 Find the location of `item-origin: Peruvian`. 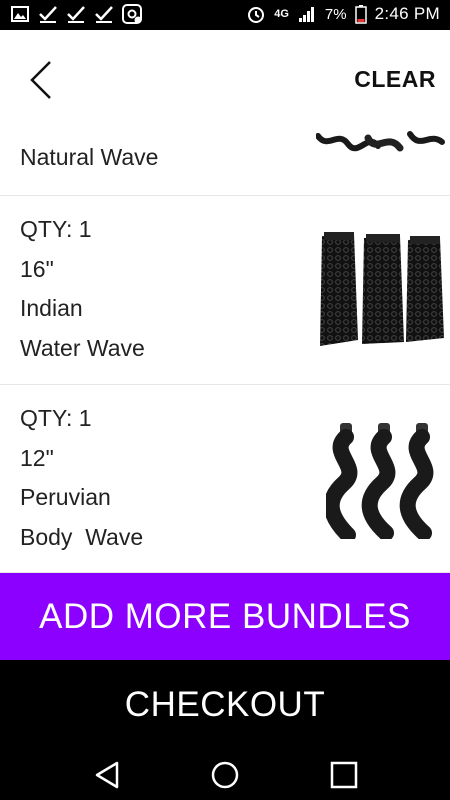

item-origin: Peruvian is located at coordinates (65, 497).